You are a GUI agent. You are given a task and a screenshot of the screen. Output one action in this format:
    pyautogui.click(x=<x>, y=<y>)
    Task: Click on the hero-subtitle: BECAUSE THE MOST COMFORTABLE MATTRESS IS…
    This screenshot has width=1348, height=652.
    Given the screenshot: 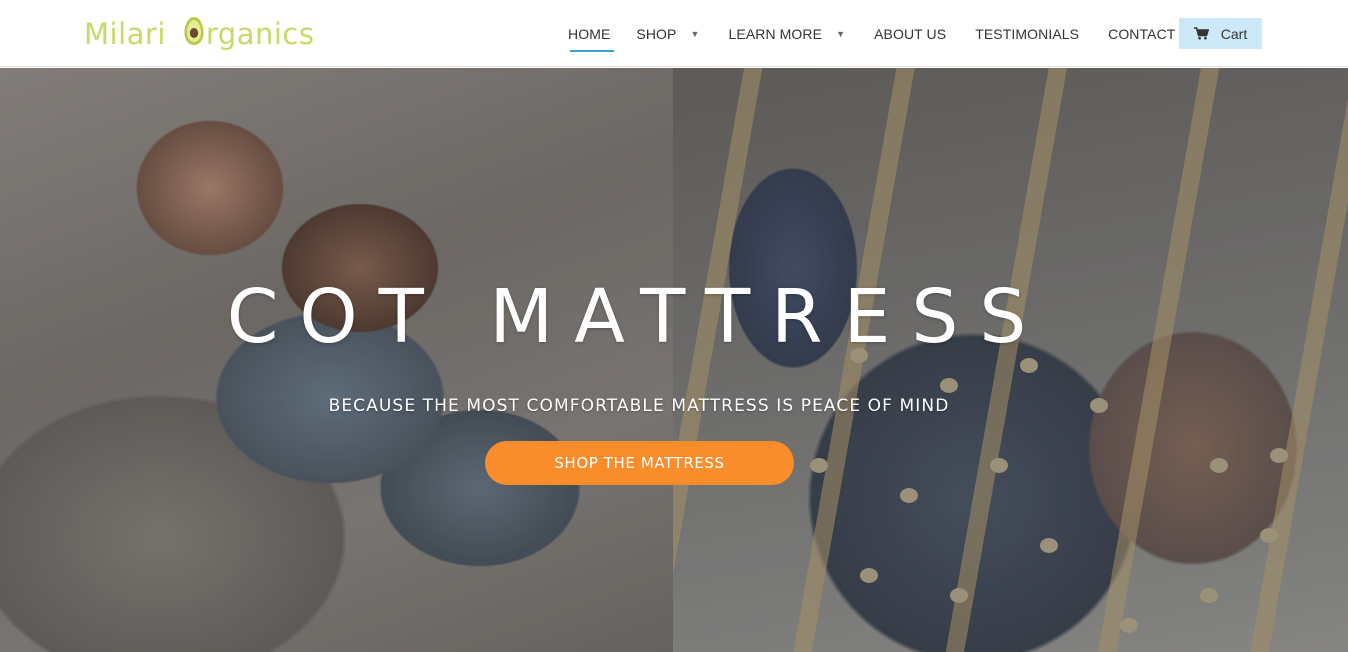 What is the action you would take?
    pyautogui.click(x=639, y=406)
    